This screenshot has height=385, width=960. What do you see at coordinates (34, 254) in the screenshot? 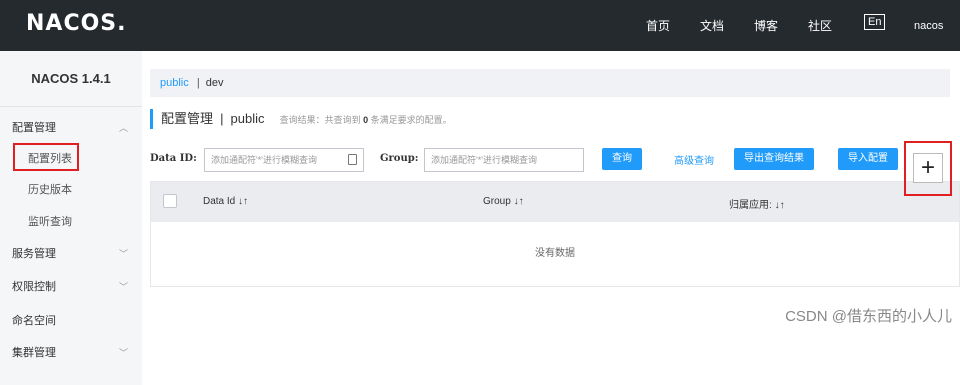
I see `sidebar-item-label: 服务管理` at bounding box center [34, 254].